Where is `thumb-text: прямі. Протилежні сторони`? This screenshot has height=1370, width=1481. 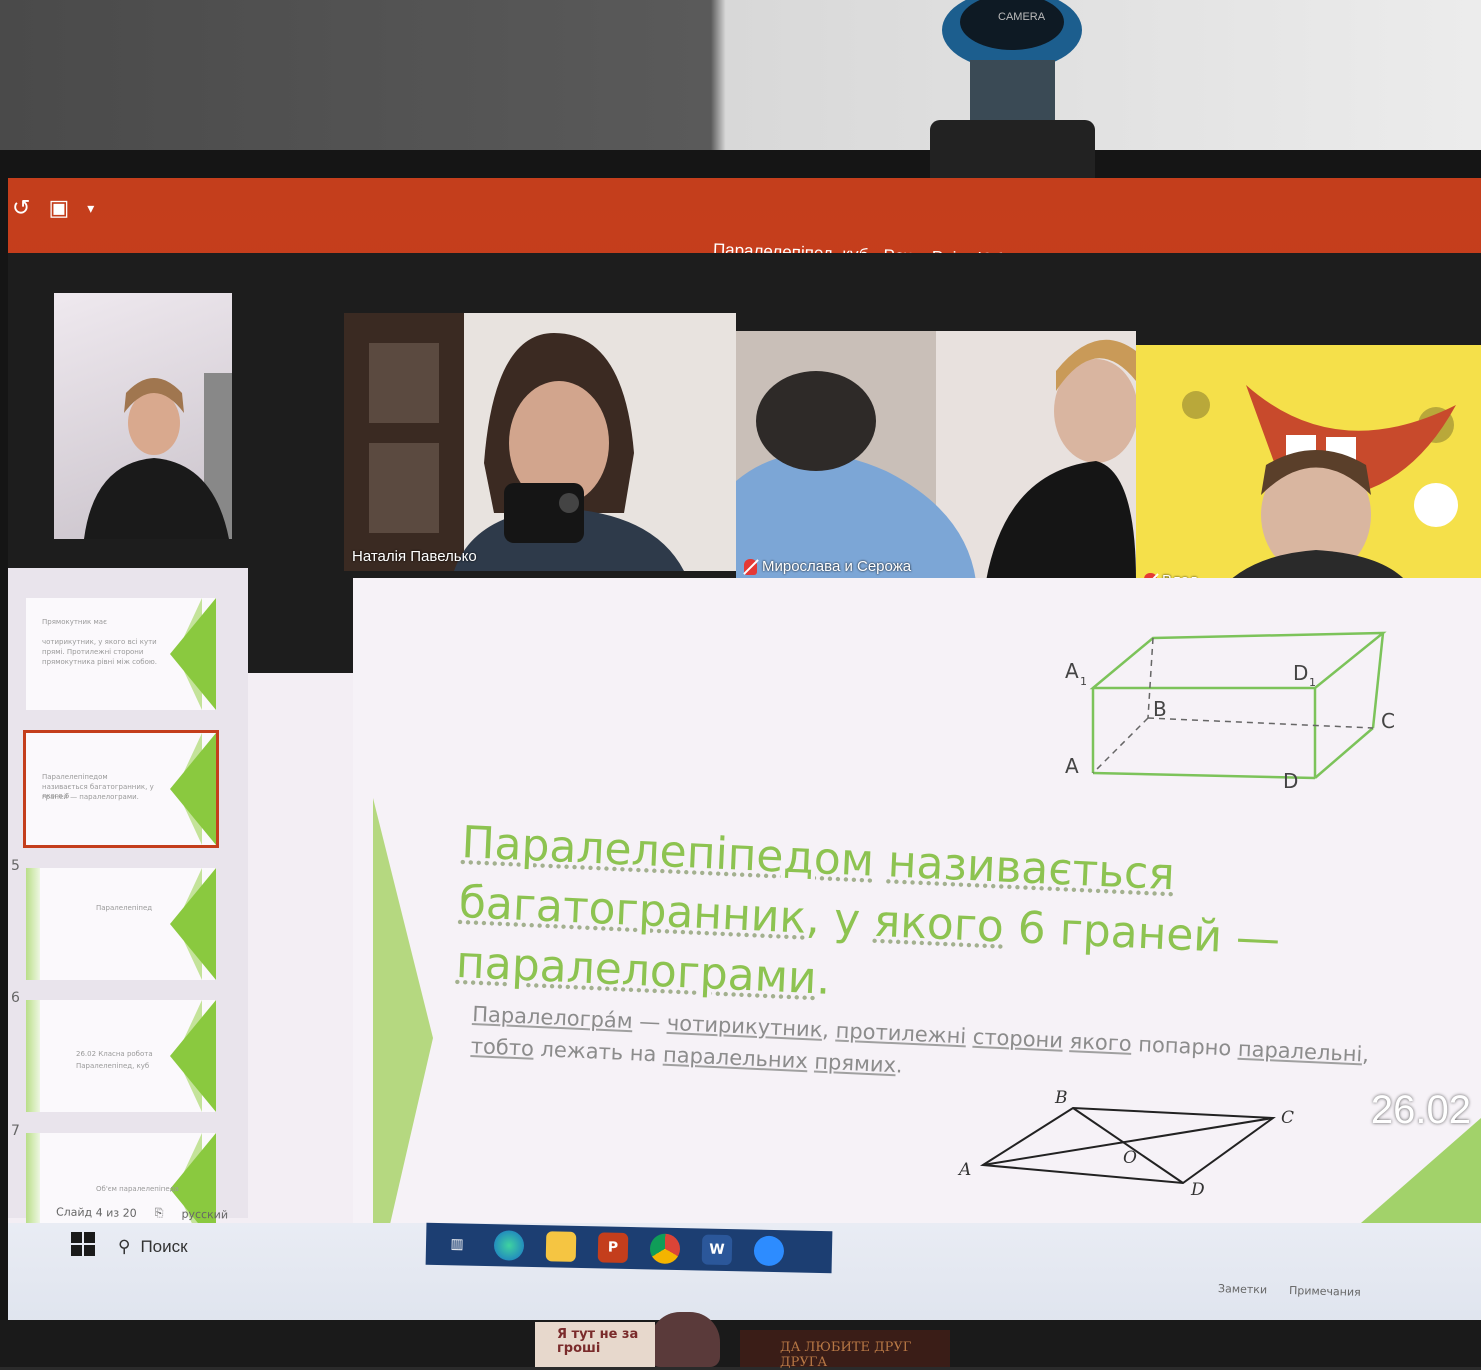 thumb-text: прямі. Протилежні сторони is located at coordinates (93, 652).